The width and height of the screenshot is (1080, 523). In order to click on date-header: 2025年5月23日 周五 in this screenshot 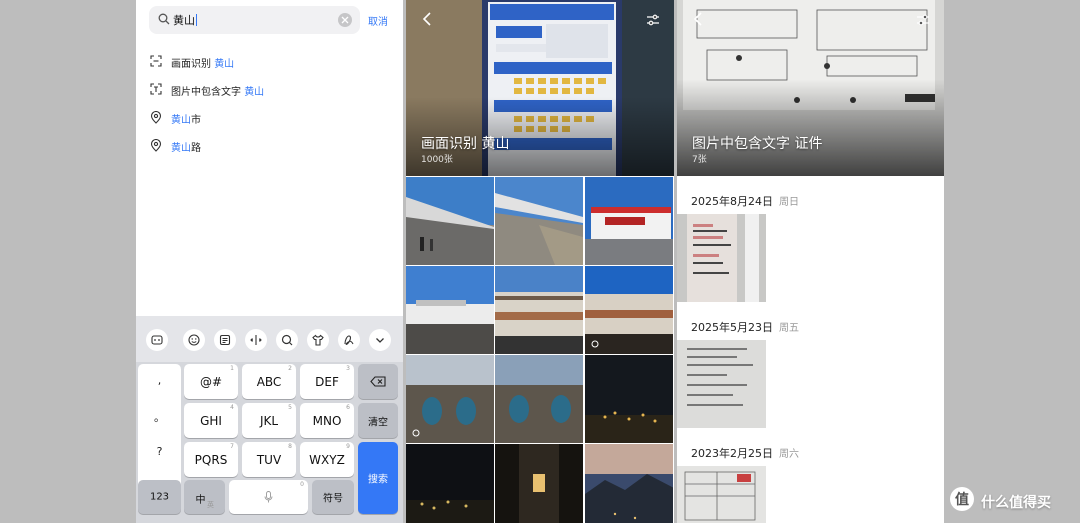, I will do `click(745, 327)`.